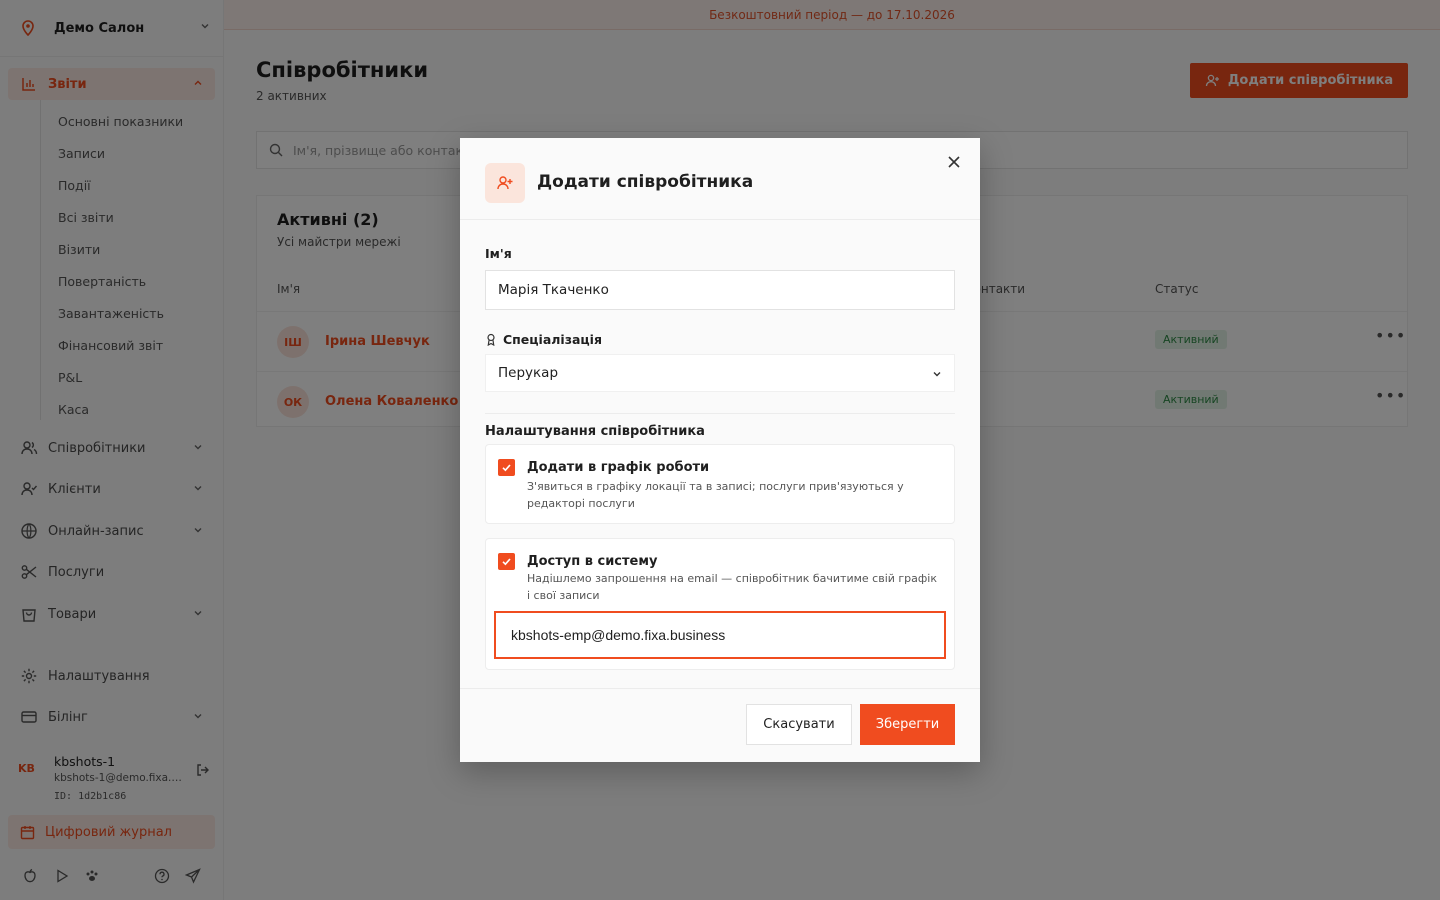  Describe the element at coordinates (528, 373) in the screenshot. I see `specialization-value: Перукар` at that location.